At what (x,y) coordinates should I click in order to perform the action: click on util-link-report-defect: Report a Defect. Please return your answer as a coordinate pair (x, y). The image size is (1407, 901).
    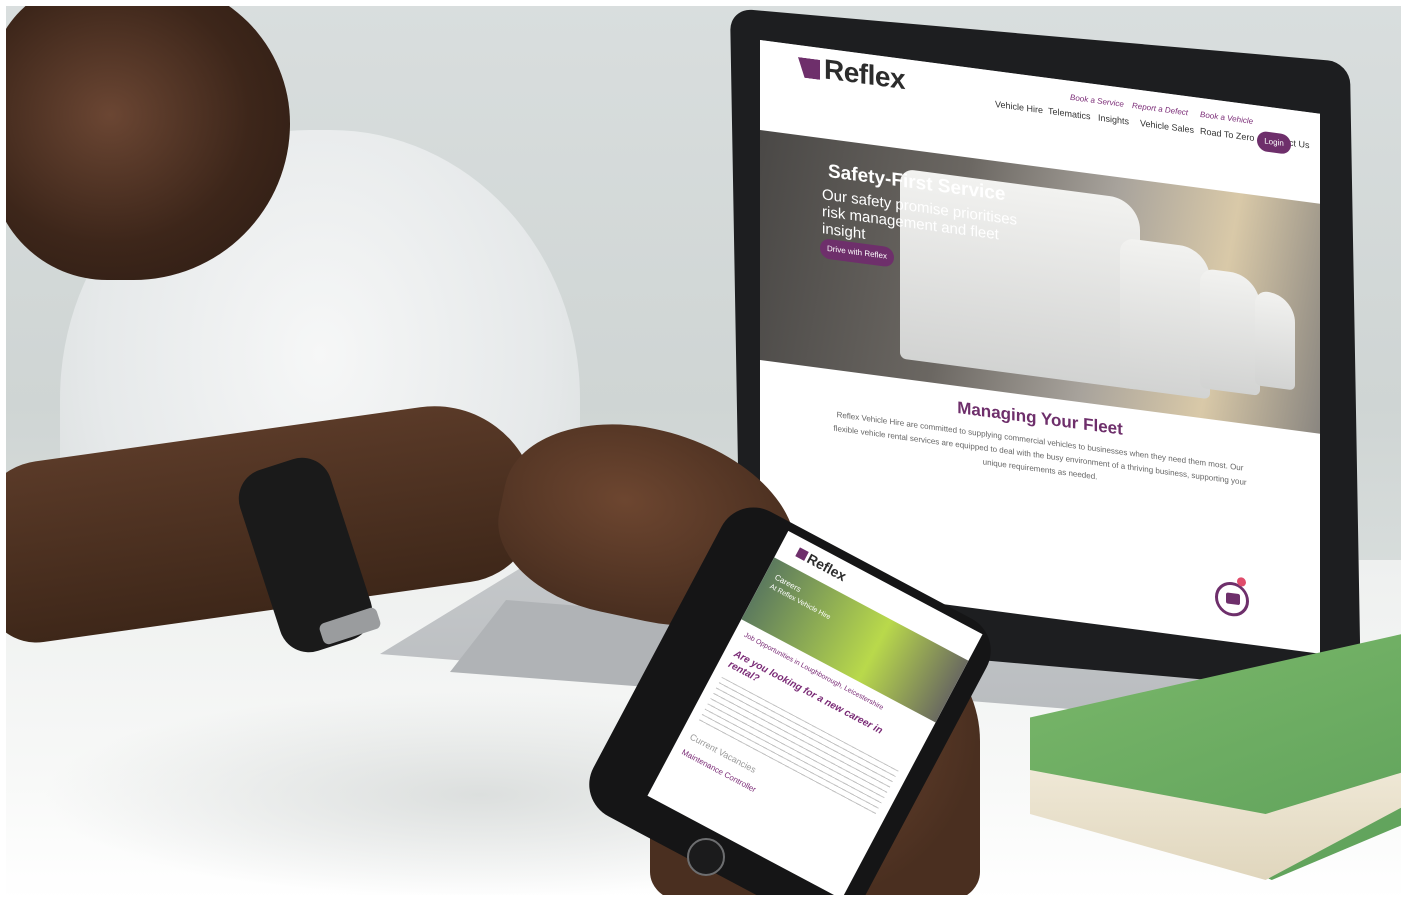
    Looking at the image, I should click on (1160, 109).